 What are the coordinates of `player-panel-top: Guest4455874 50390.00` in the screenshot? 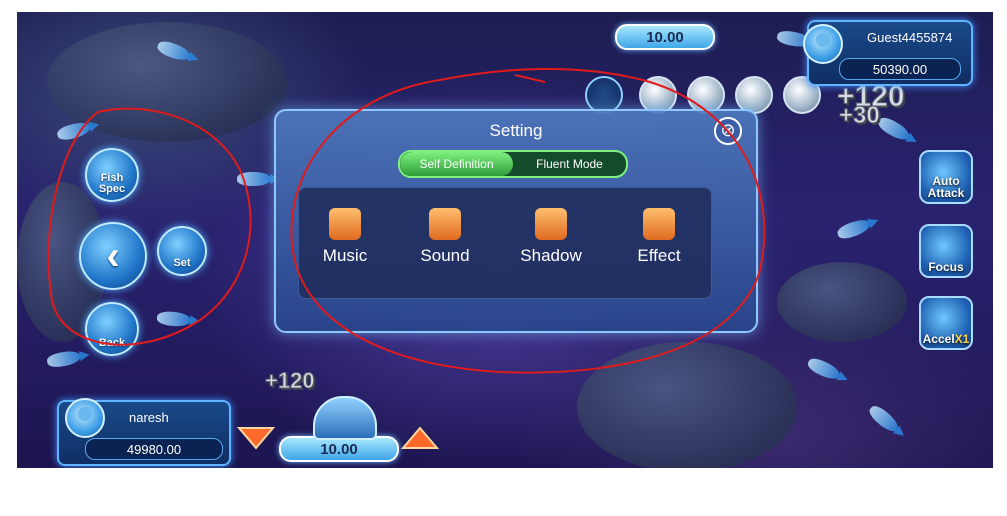 It's located at (888, 53).